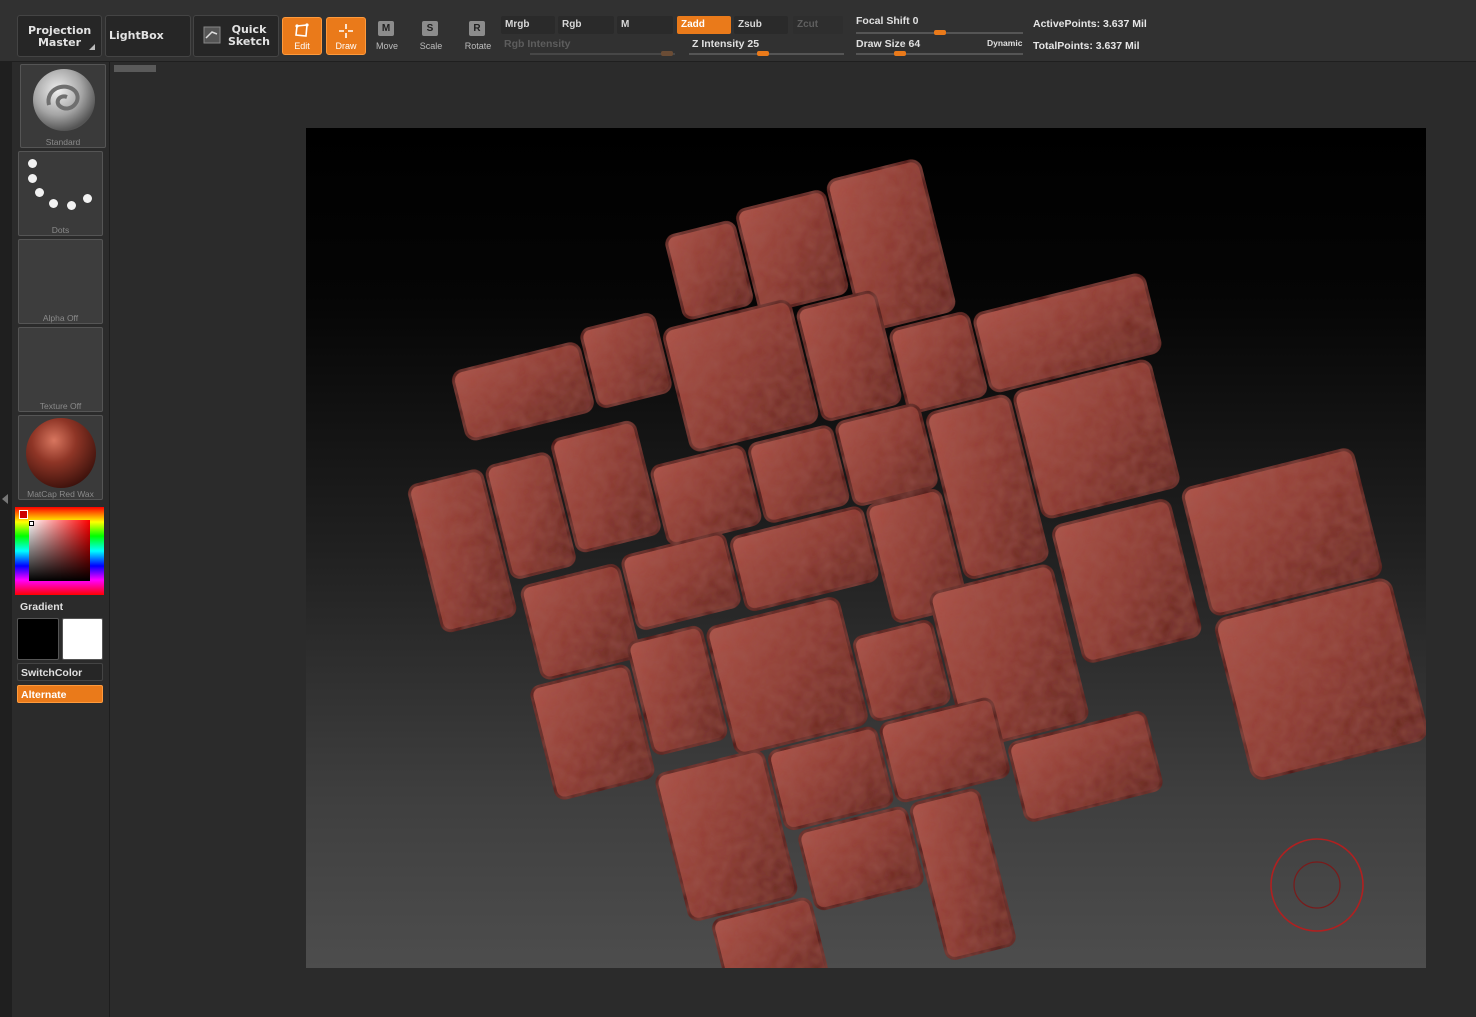 The image size is (1476, 1017). Describe the element at coordinates (346, 46) in the screenshot. I see `draw-label: Draw` at that location.